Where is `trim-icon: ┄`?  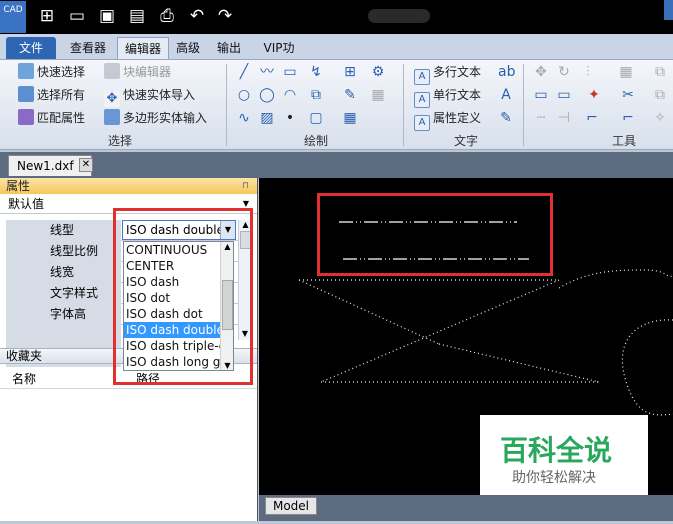 trim-icon: ┄ is located at coordinates (541, 118).